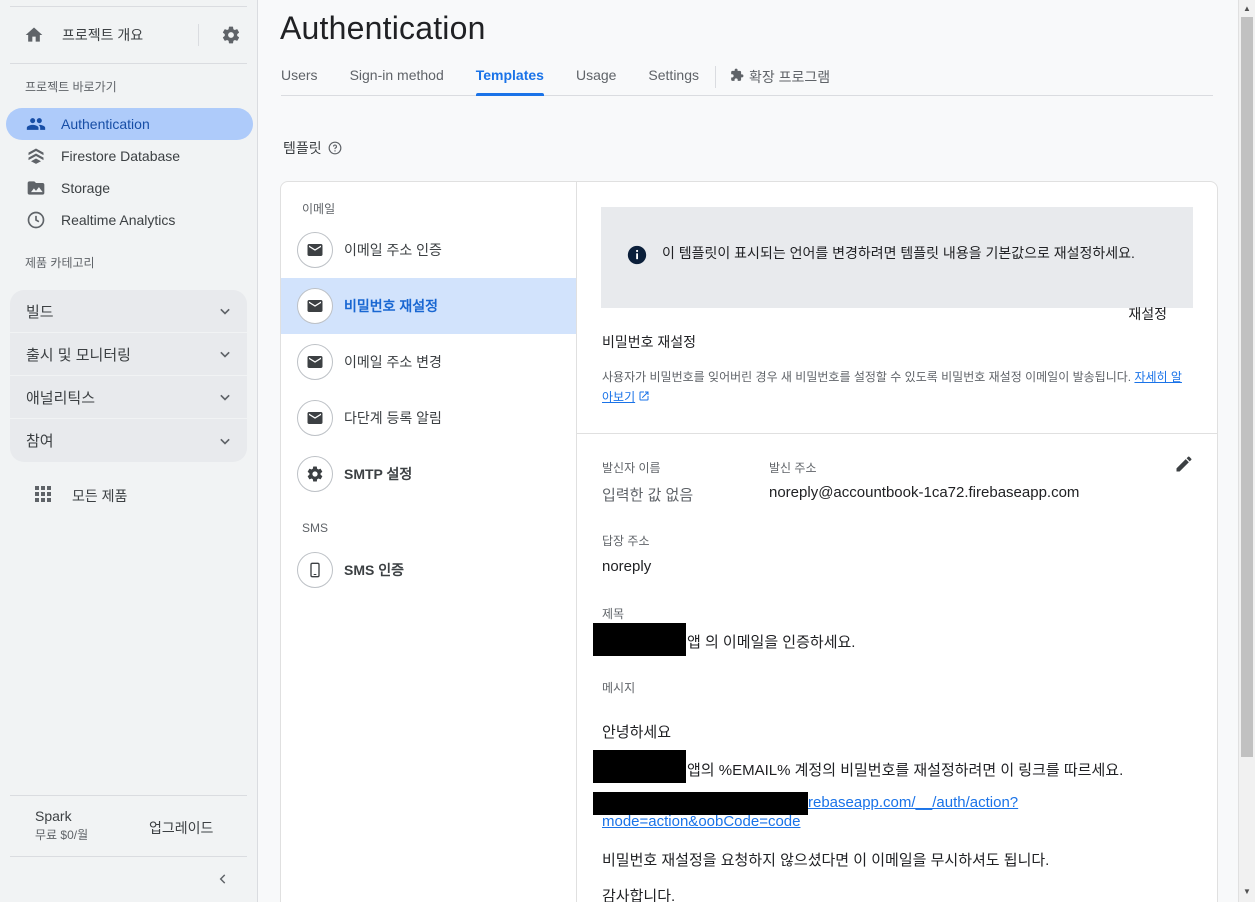 The height and width of the screenshot is (902, 1255). Describe the element at coordinates (40, 312) in the screenshot. I see `category-label: 빌드` at that location.